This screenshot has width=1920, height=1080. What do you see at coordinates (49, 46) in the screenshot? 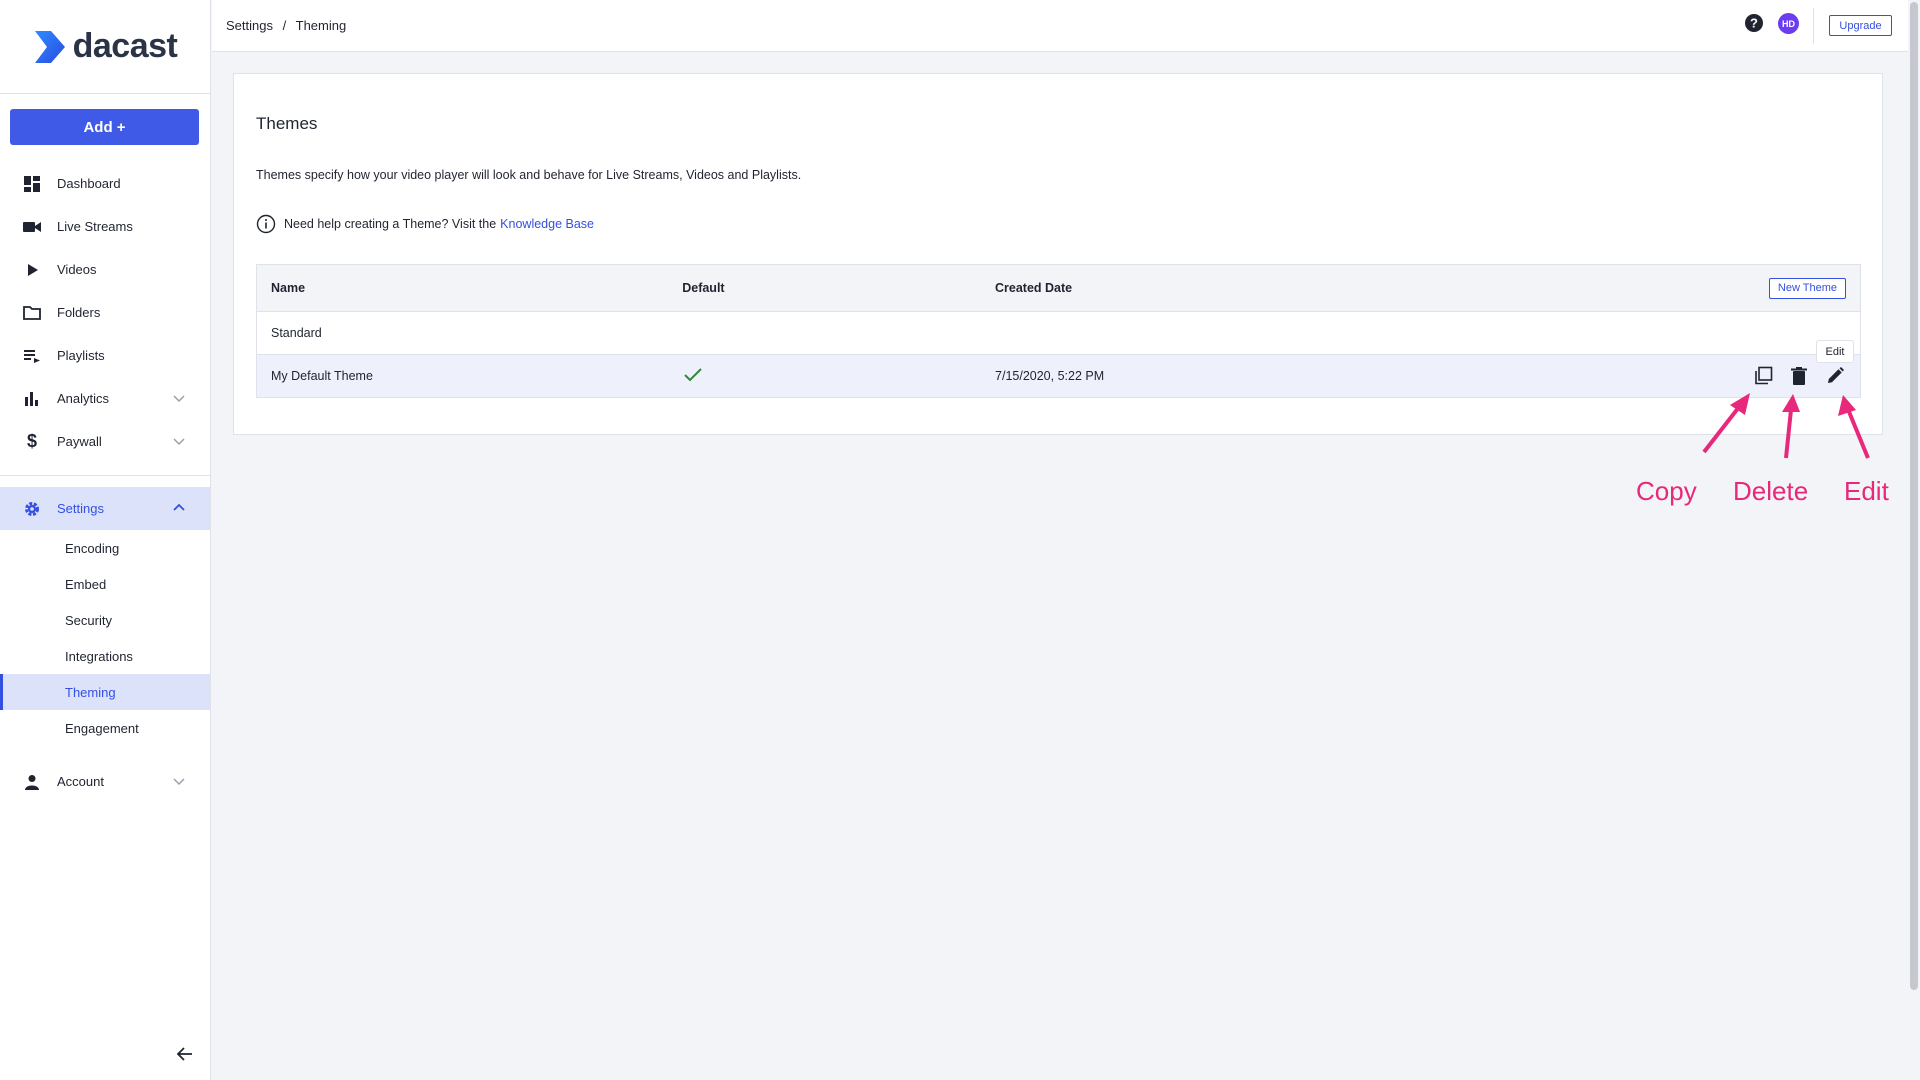
I see `dacast-logo-icon` at bounding box center [49, 46].